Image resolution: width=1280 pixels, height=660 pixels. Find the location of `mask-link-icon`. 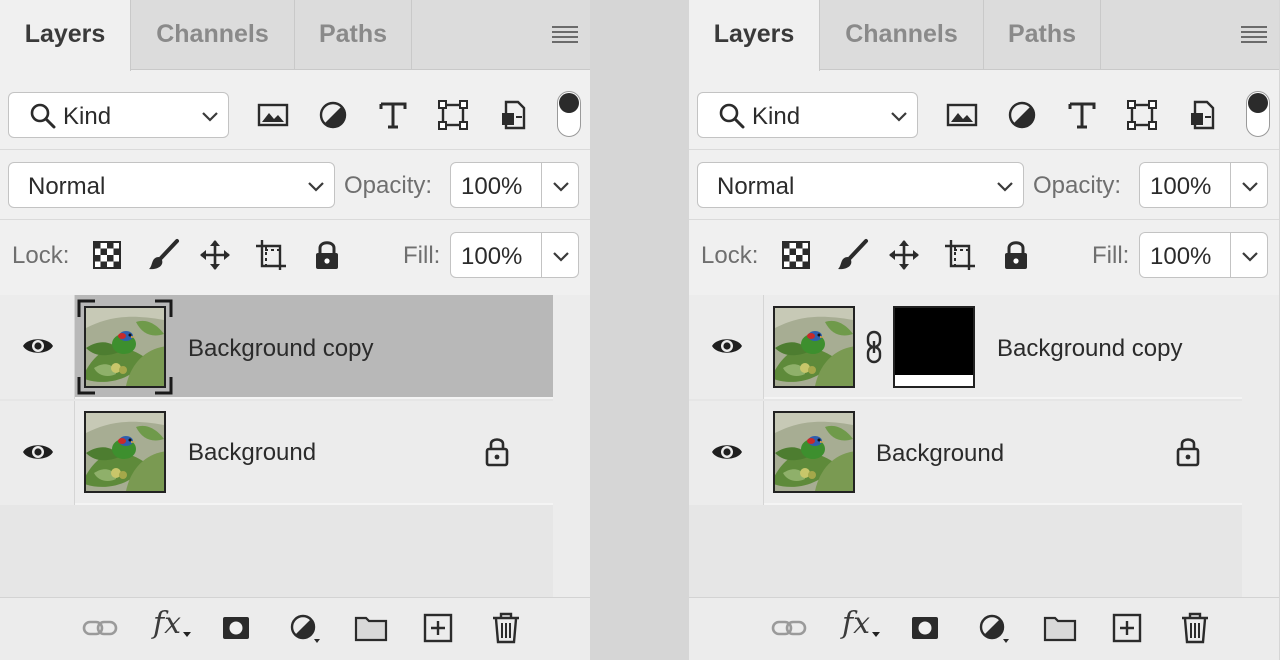

mask-link-icon is located at coordinates (874, 347).